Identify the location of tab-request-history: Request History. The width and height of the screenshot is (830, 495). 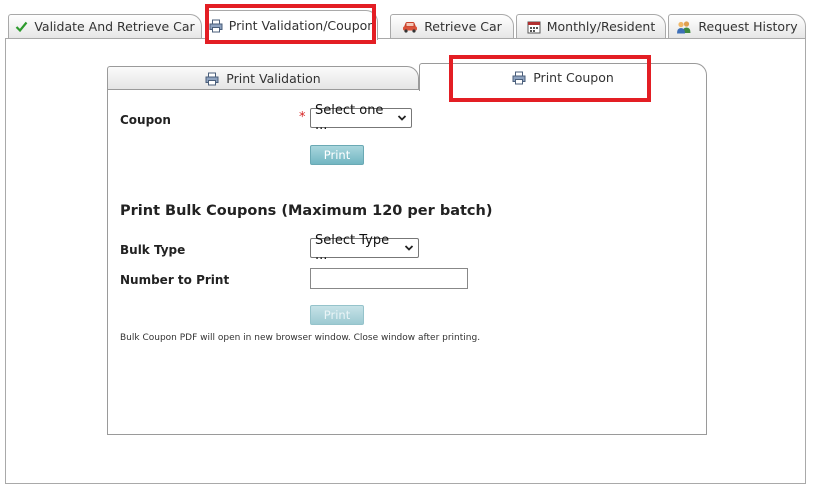
(737, 26).